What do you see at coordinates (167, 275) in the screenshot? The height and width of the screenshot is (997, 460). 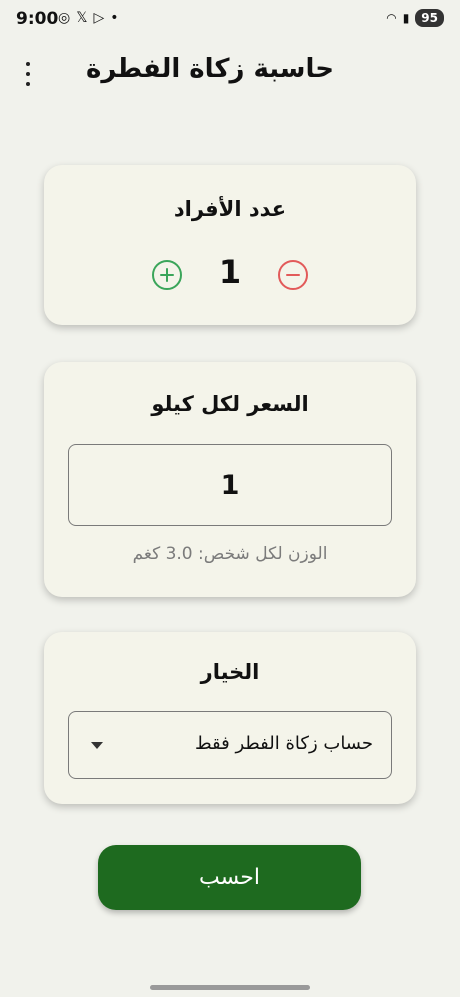 I see `increment-icon` at bounding box center [167, 275].